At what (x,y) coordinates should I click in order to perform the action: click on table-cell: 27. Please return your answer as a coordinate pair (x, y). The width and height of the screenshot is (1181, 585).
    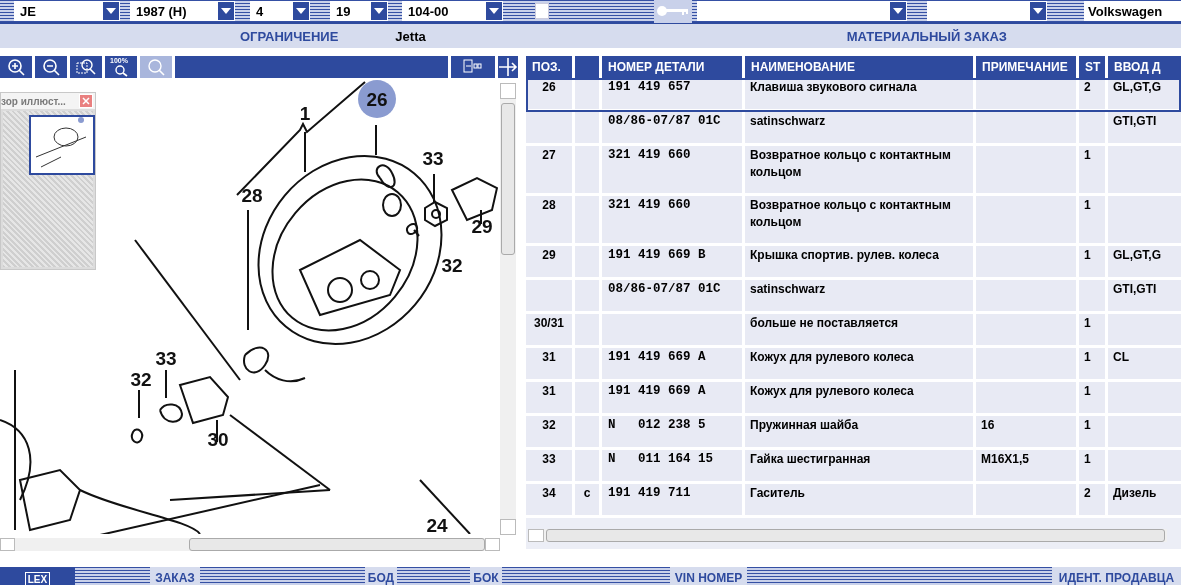
    Looking at the image, I should click on (549, 169).